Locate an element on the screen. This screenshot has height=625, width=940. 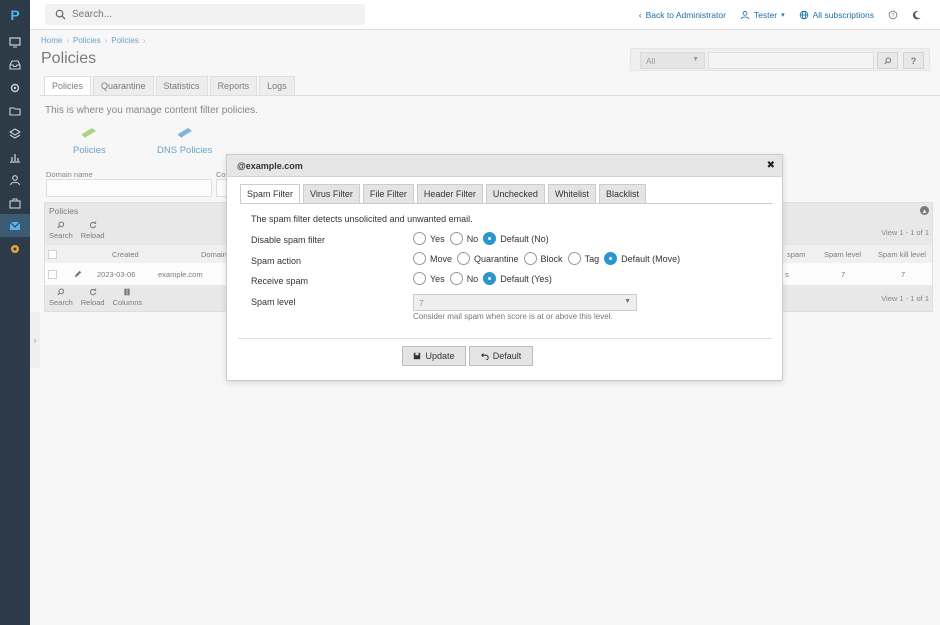
disable-spam-filter-label: Disable spam filter is located at coordinates (288, 240).